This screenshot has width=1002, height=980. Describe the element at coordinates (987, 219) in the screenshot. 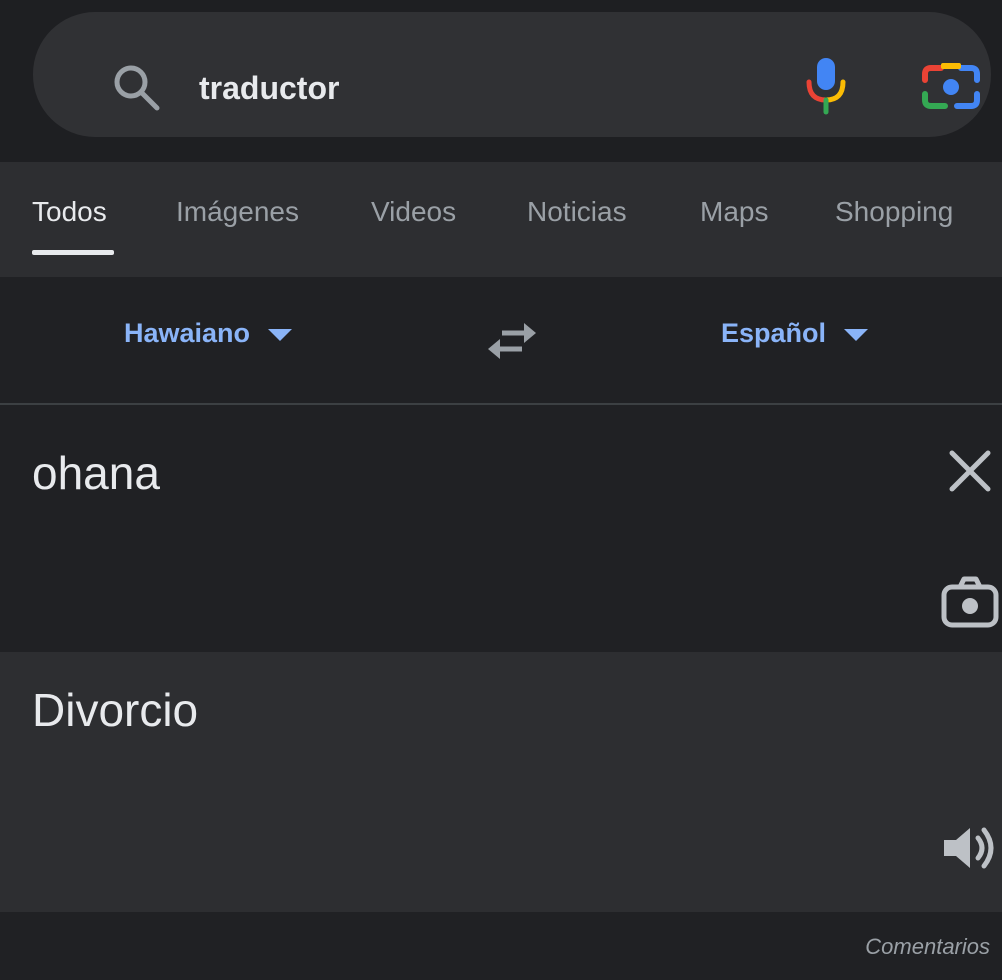

I see `tab-scroll-fade` at that location.